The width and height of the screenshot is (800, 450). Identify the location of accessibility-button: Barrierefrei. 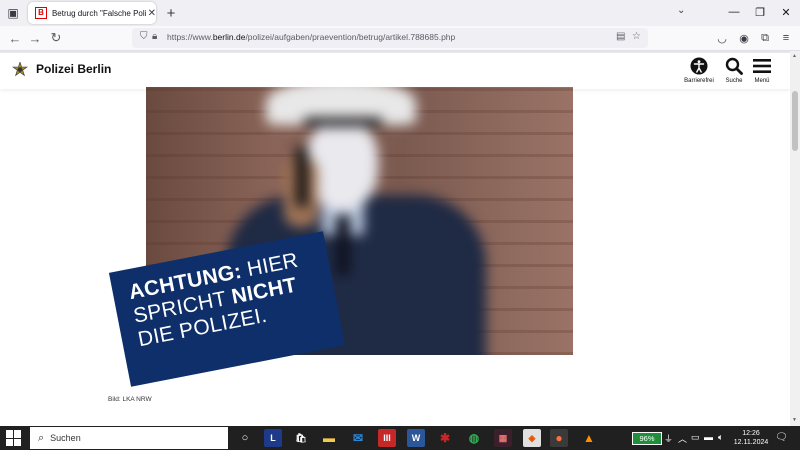
(699, 70).